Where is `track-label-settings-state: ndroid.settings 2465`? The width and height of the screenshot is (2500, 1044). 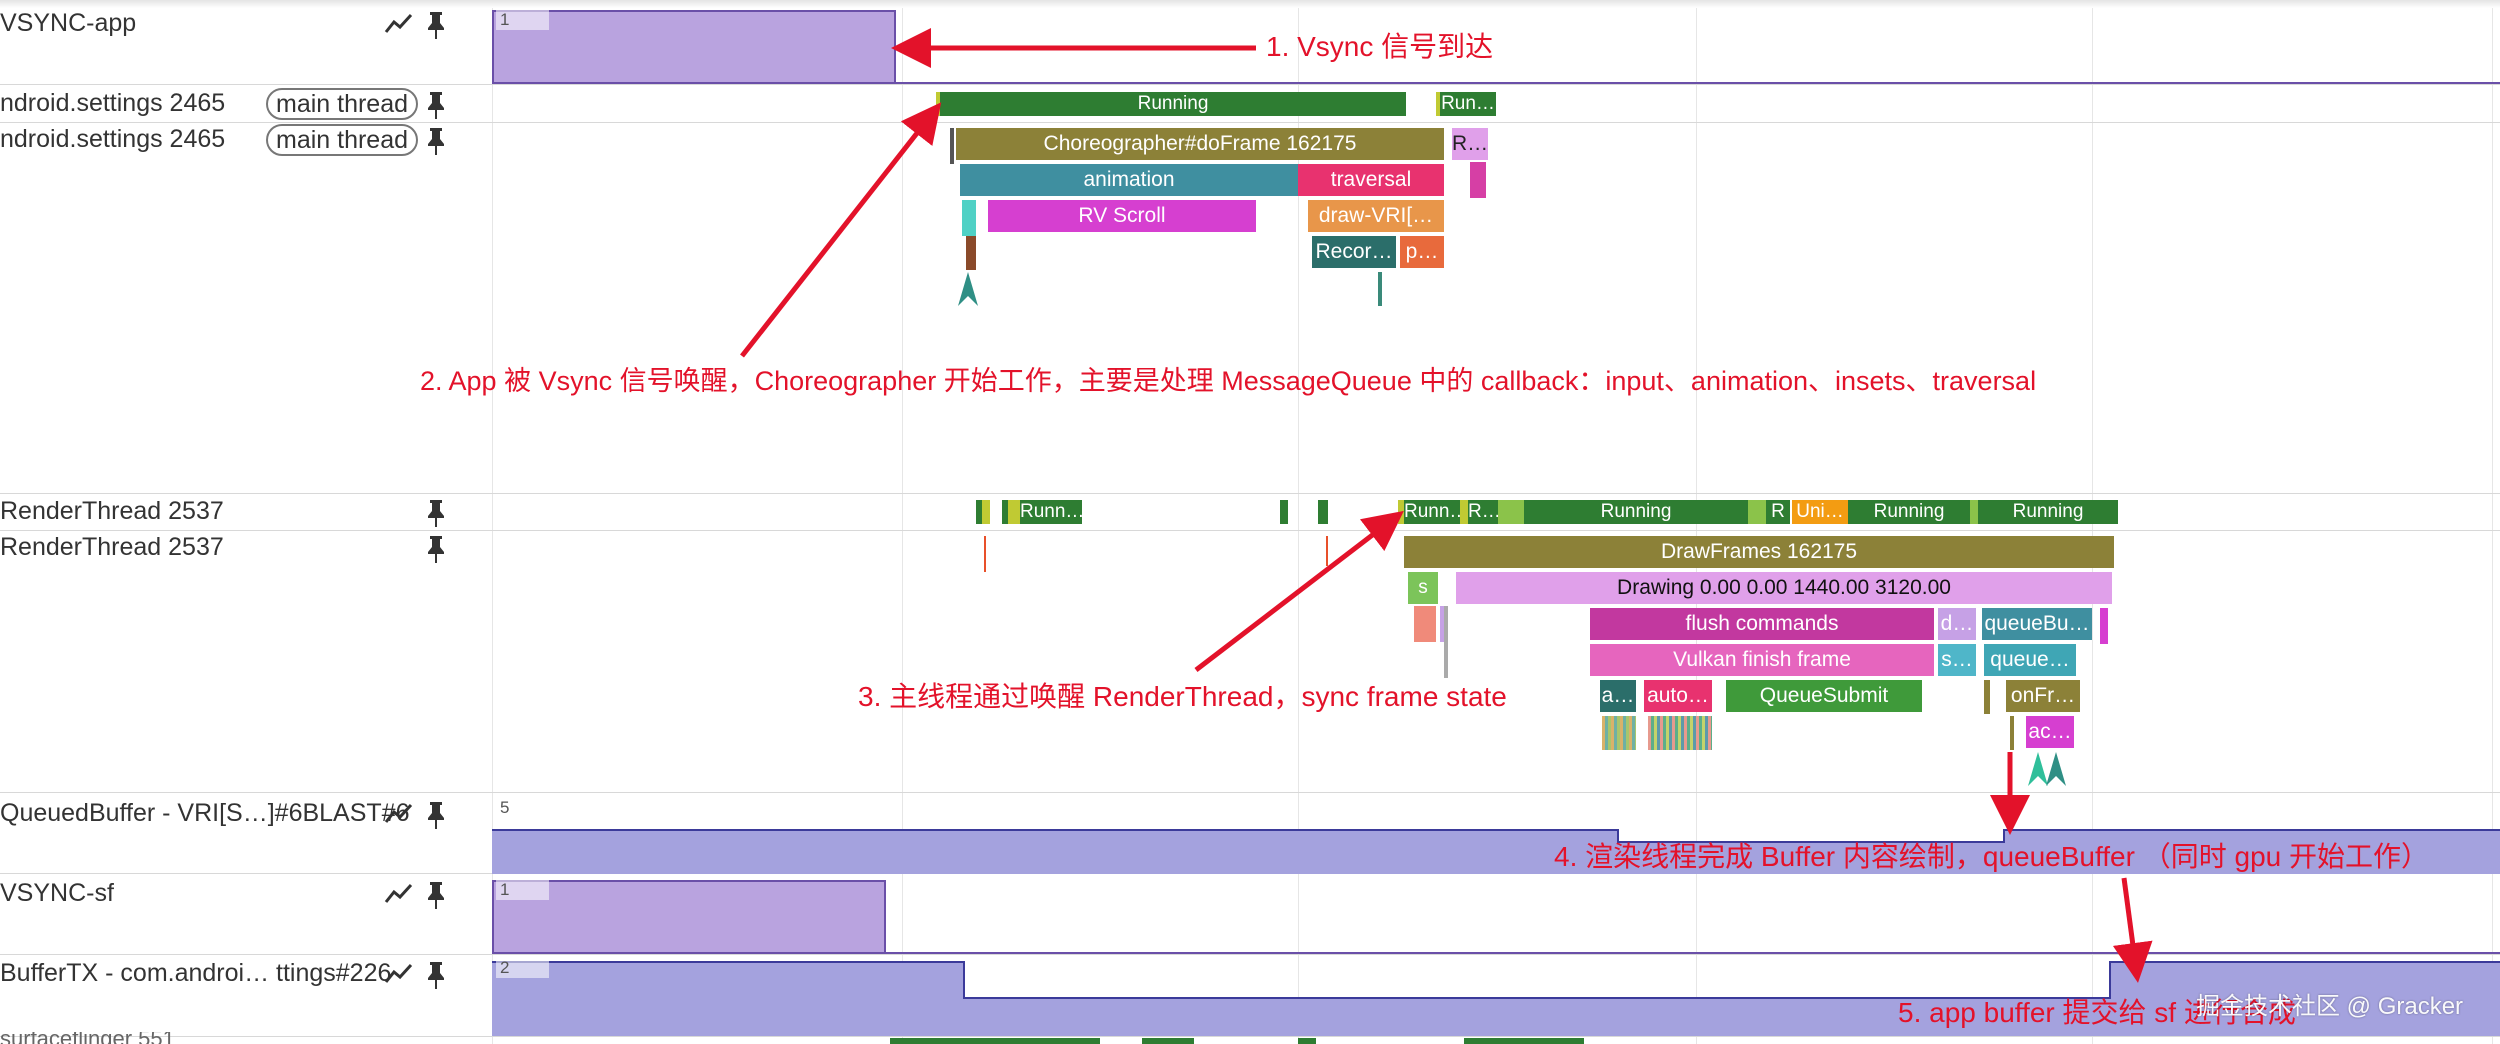 track-label-settings-state: ndroid.settings 2465 is located at coordinates (112, 103).